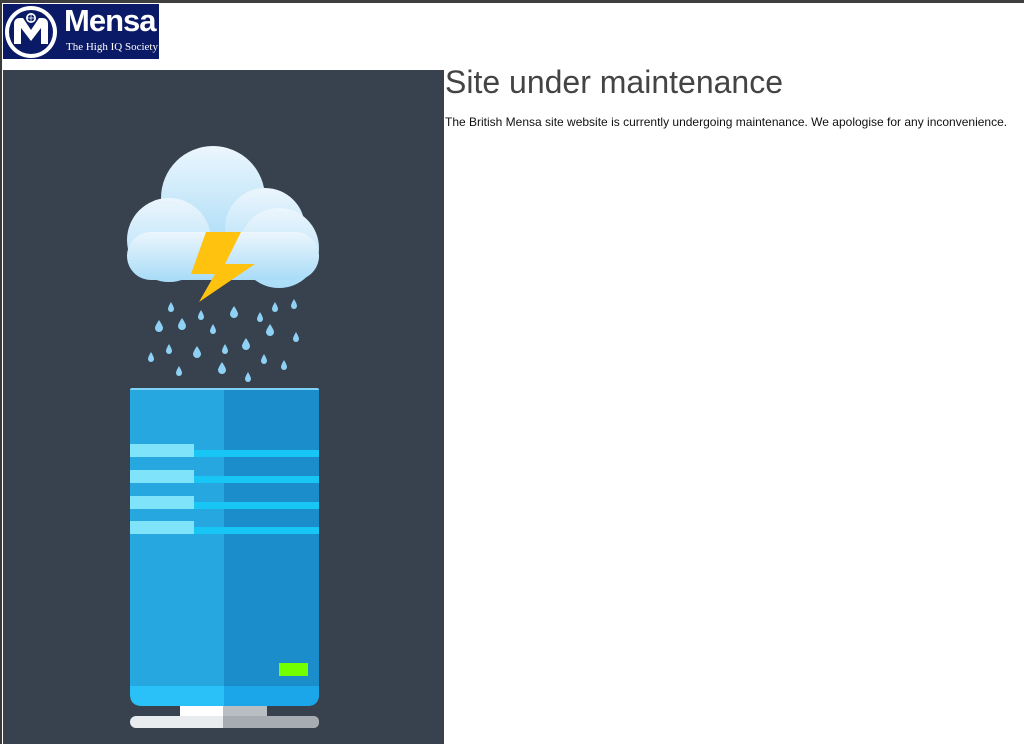 The width and height of the screenshot is (1024, 744). What do you see at coordinates (31, 32) in the screenshot?
I see `mensa-emblem-icon` at bounding box center [31, 32].